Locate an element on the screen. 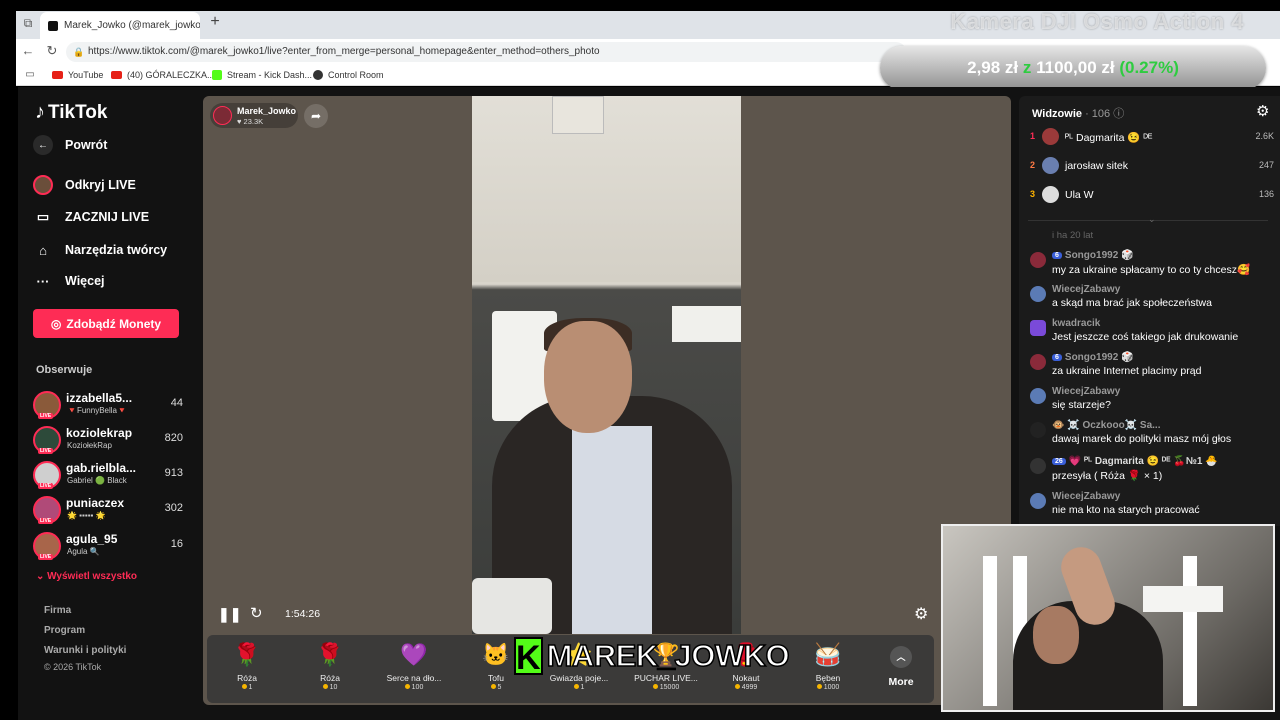 This screenshot has width=1280, height=720. goal-text: 2,98 zł z 1100,00 zł (0.27%) is located at coordinates (1073, 68).